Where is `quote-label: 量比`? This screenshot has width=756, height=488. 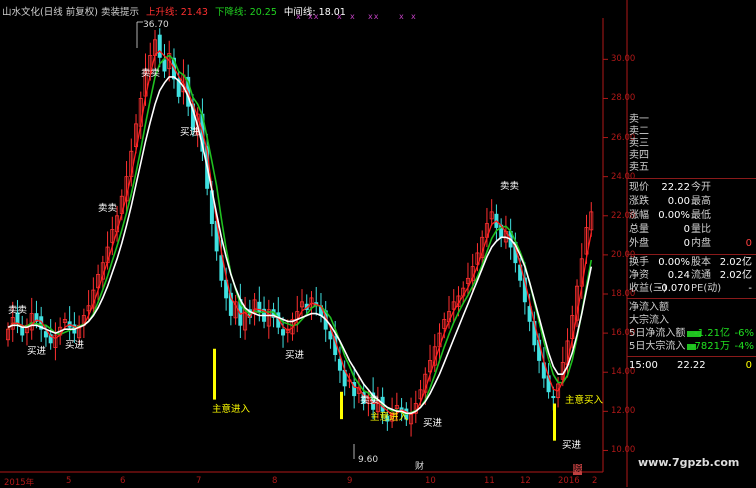
quote-label: 量比 is located at coordinates (701, 229).